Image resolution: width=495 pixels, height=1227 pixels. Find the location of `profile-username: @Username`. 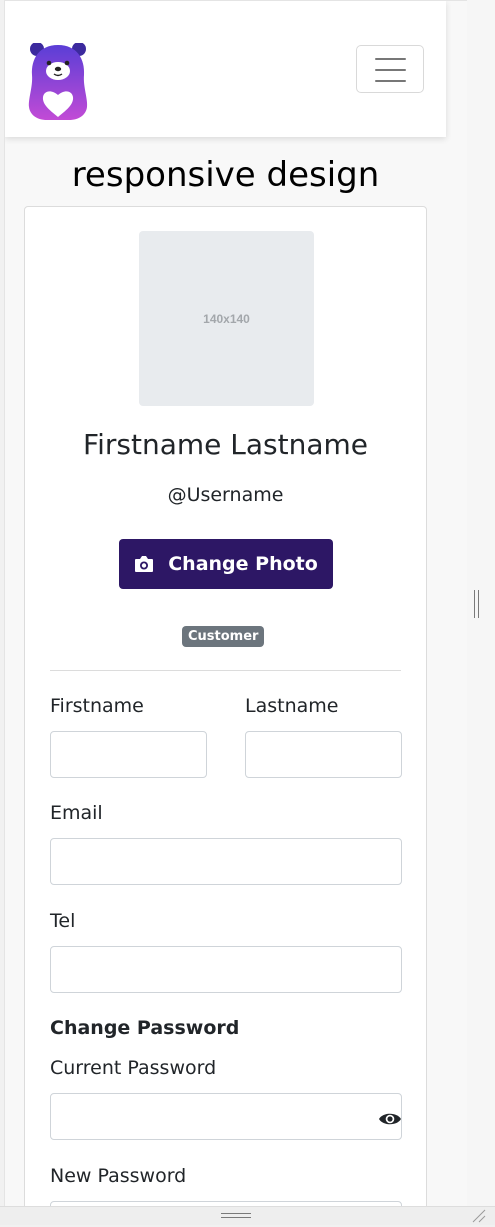

profile-username: @Username is located at coordinates (225, 495).